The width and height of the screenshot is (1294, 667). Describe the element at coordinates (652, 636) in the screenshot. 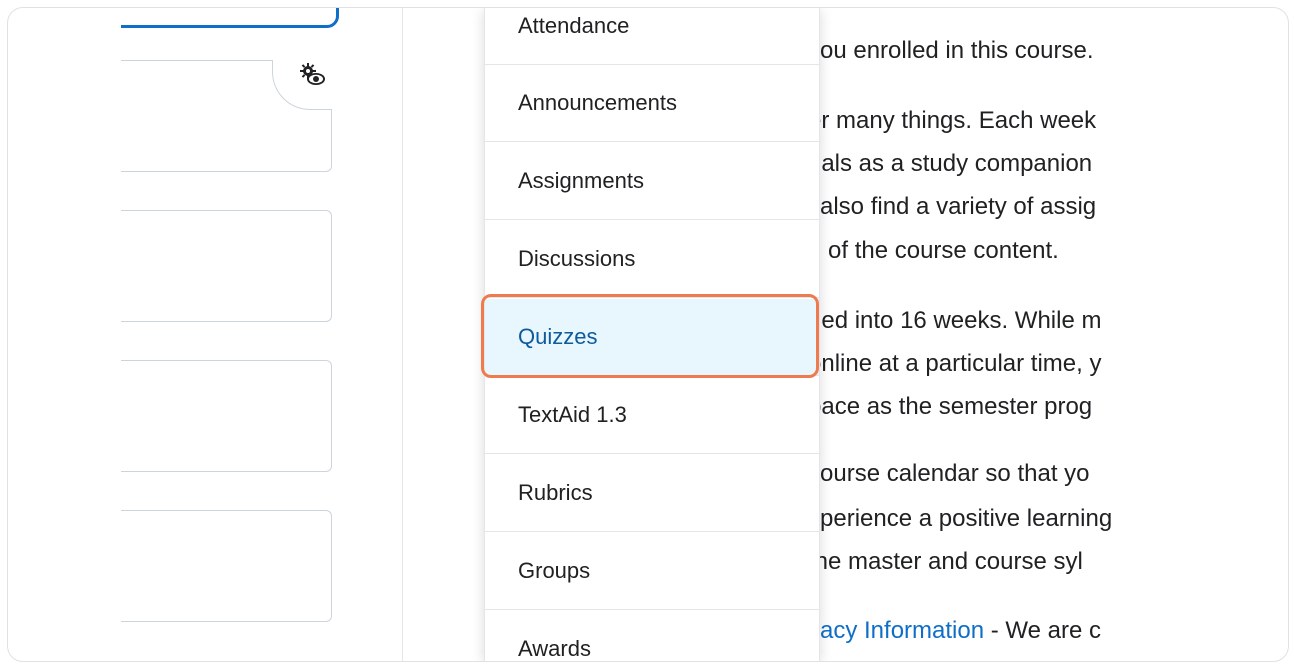

I see `menu-item-awards: Awards` at that location.